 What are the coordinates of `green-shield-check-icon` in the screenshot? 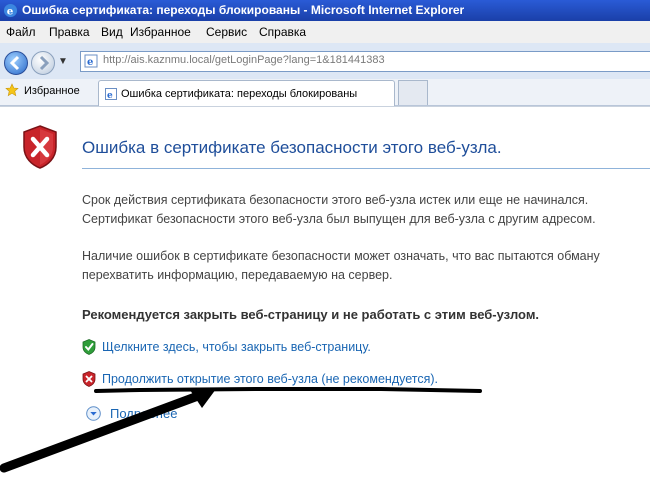 It's located at (89, 347).